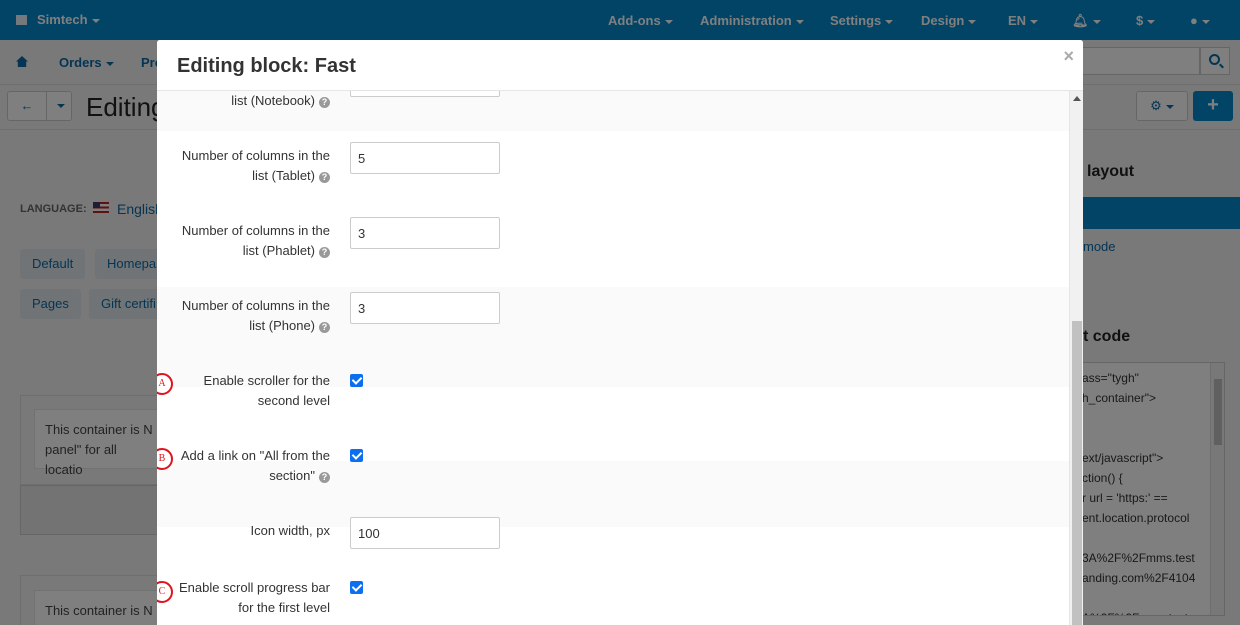 The height and width of the screenshot is (625, 1240). Describe the element at coordinates (250, 466) in the screenshot. I see `field-label: Add a link on "All from the section"?` at that location.